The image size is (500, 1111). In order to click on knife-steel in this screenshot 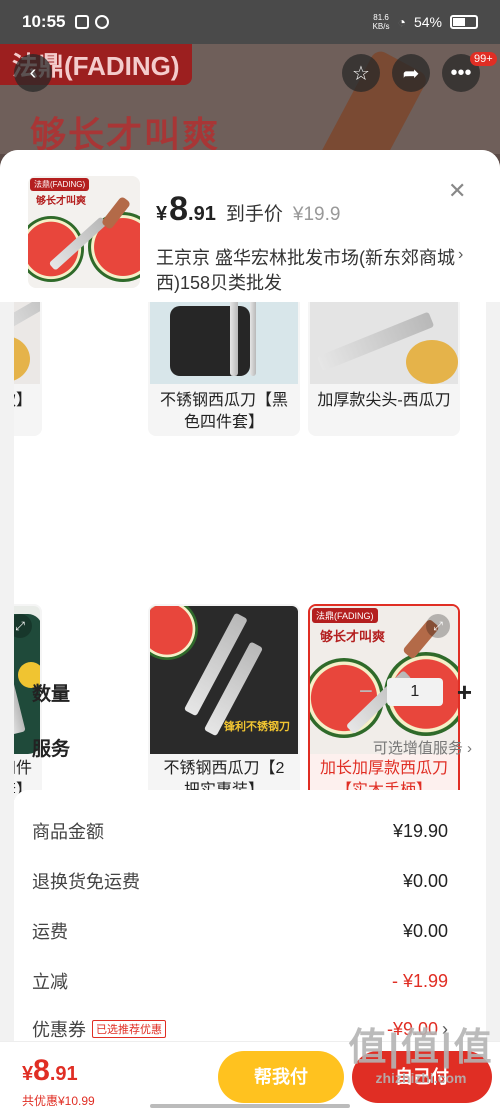, I will do `click(253, 339)`.